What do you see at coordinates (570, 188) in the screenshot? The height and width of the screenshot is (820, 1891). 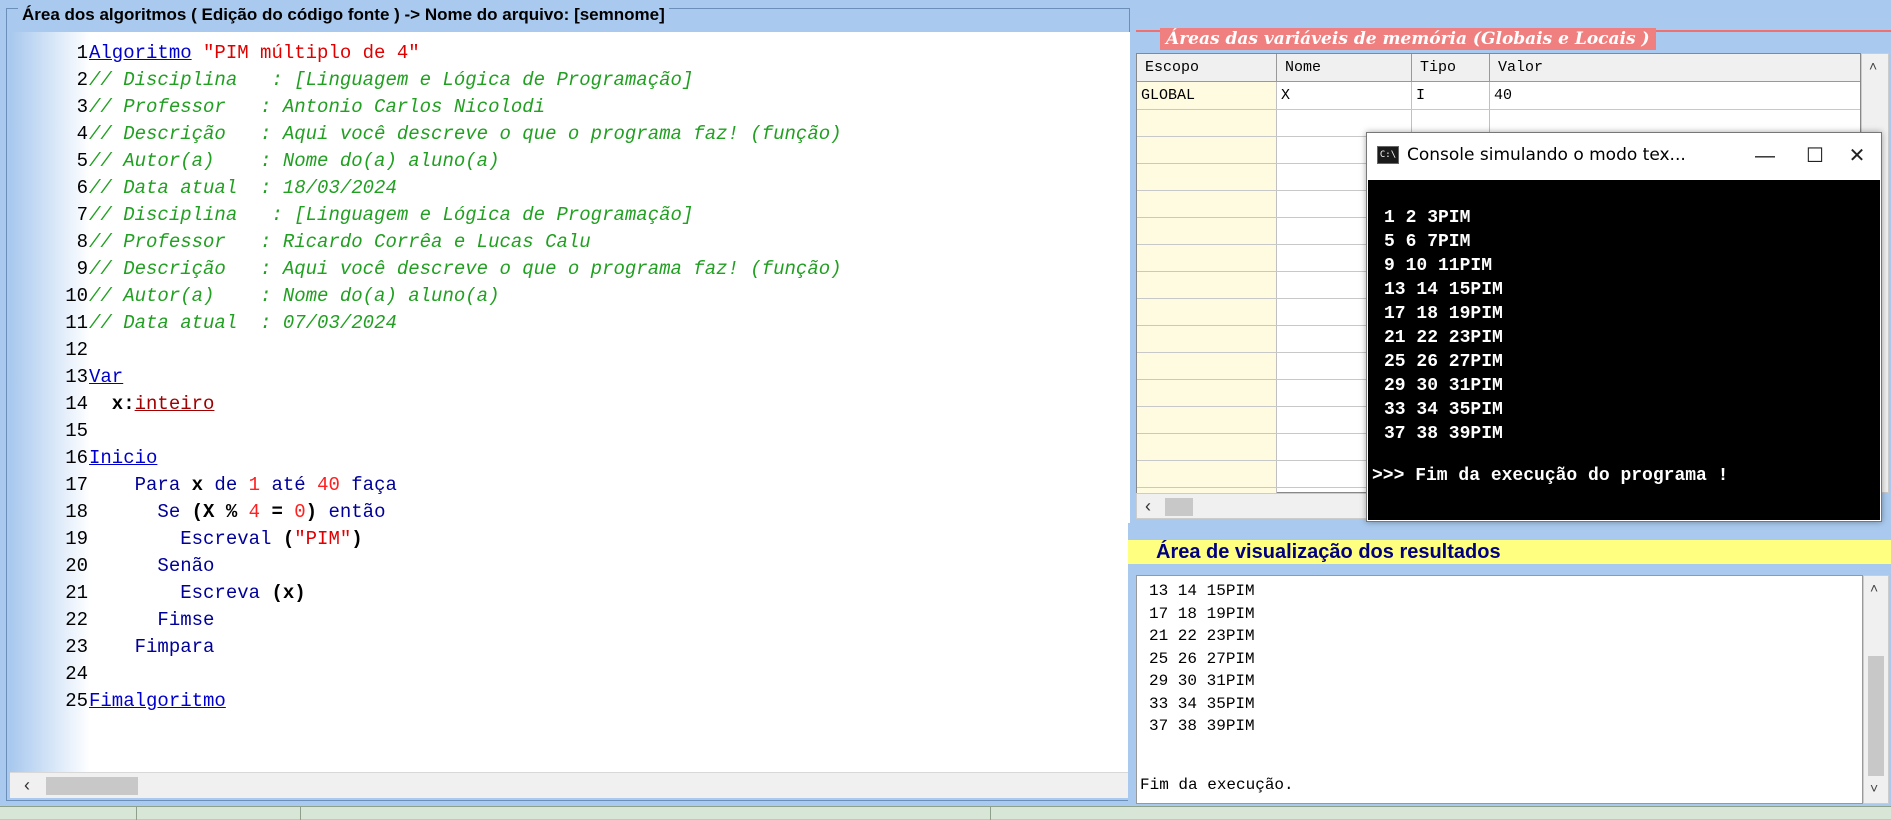 I see `code-line: 6// Data atual : 18/03/2024` at bounding box center [570, 188].